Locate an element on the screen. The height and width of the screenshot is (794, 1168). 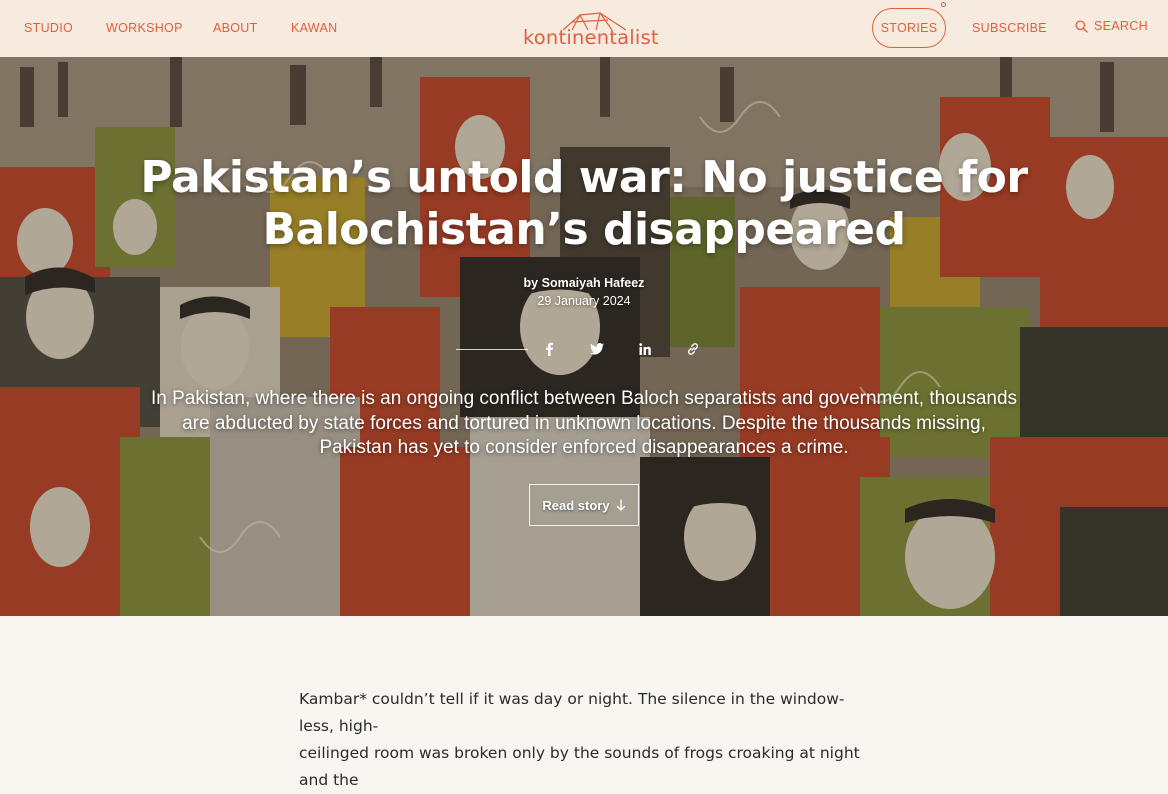
read-story-button: Read story is located at coordinates (584, 505).